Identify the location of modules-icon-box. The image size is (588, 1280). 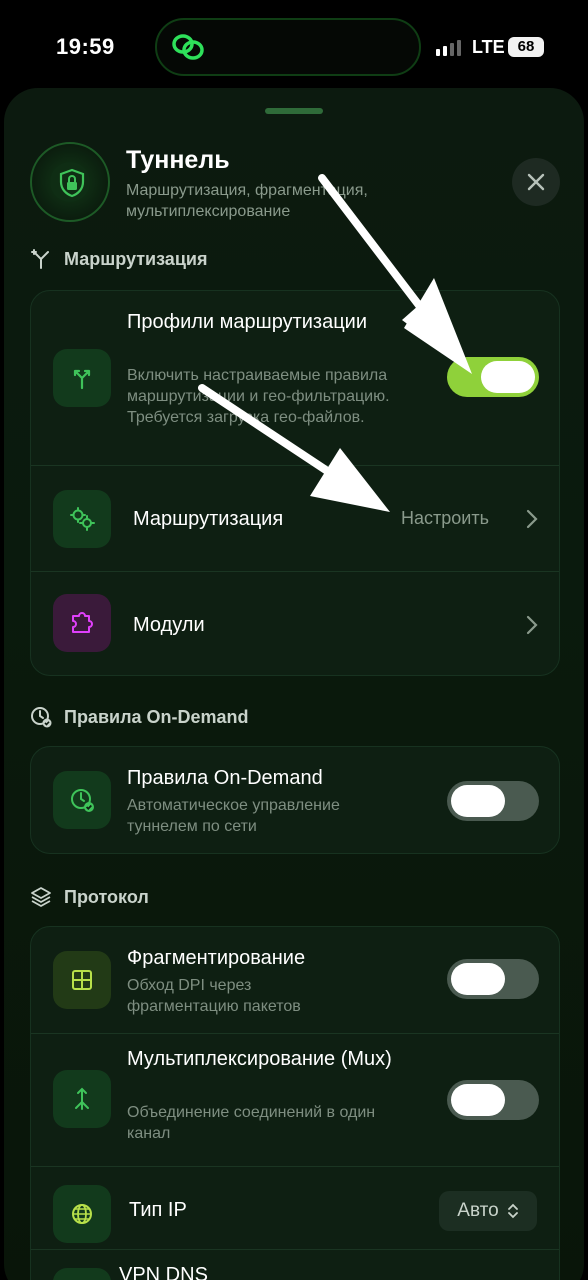
(82, 623).